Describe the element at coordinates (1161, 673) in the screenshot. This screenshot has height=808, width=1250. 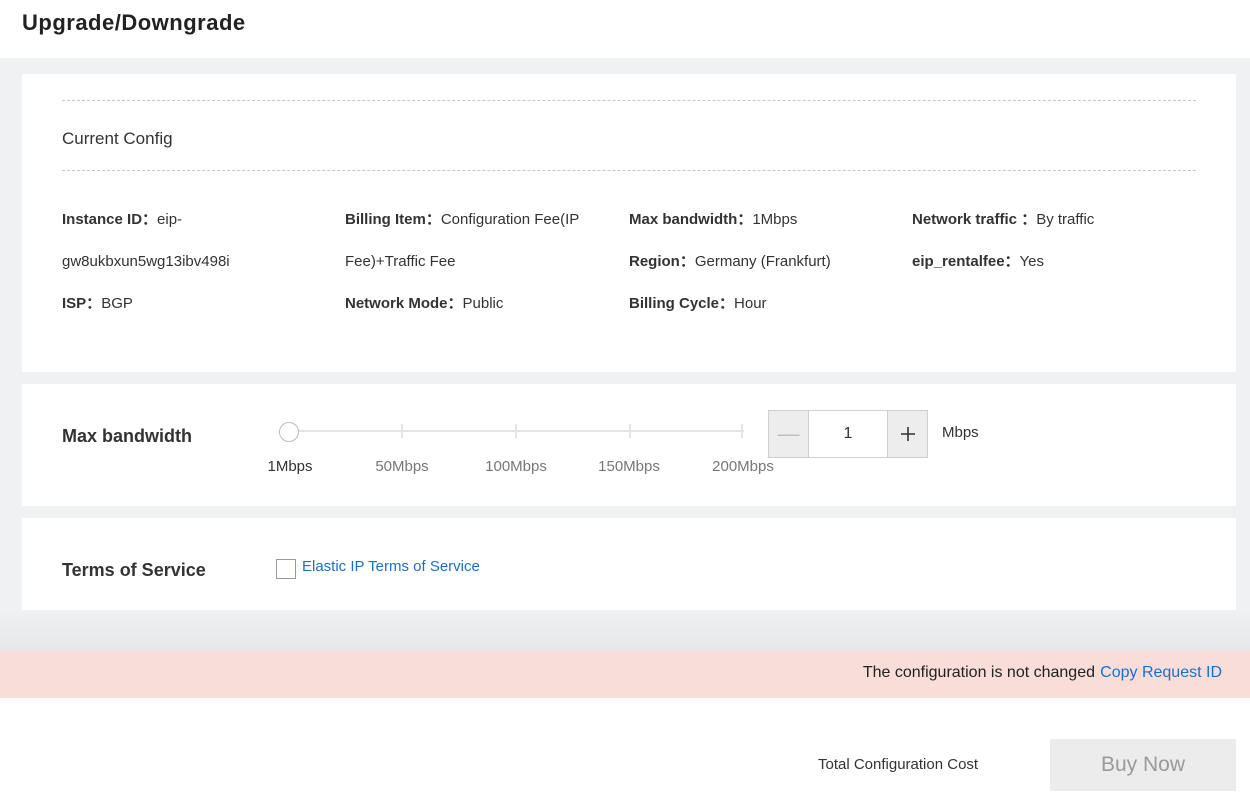
I see `copy-request-id-link: Copy Request ID` at that location.